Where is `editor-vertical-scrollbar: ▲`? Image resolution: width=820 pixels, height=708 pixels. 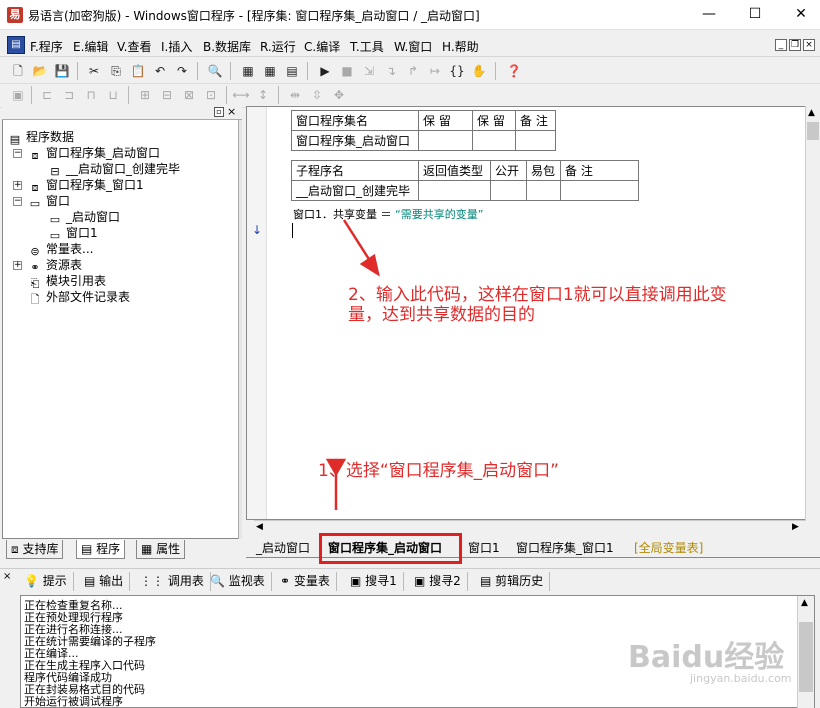
editor-vertical-scrollbar: ▲ is located at coordinates (812, 313).